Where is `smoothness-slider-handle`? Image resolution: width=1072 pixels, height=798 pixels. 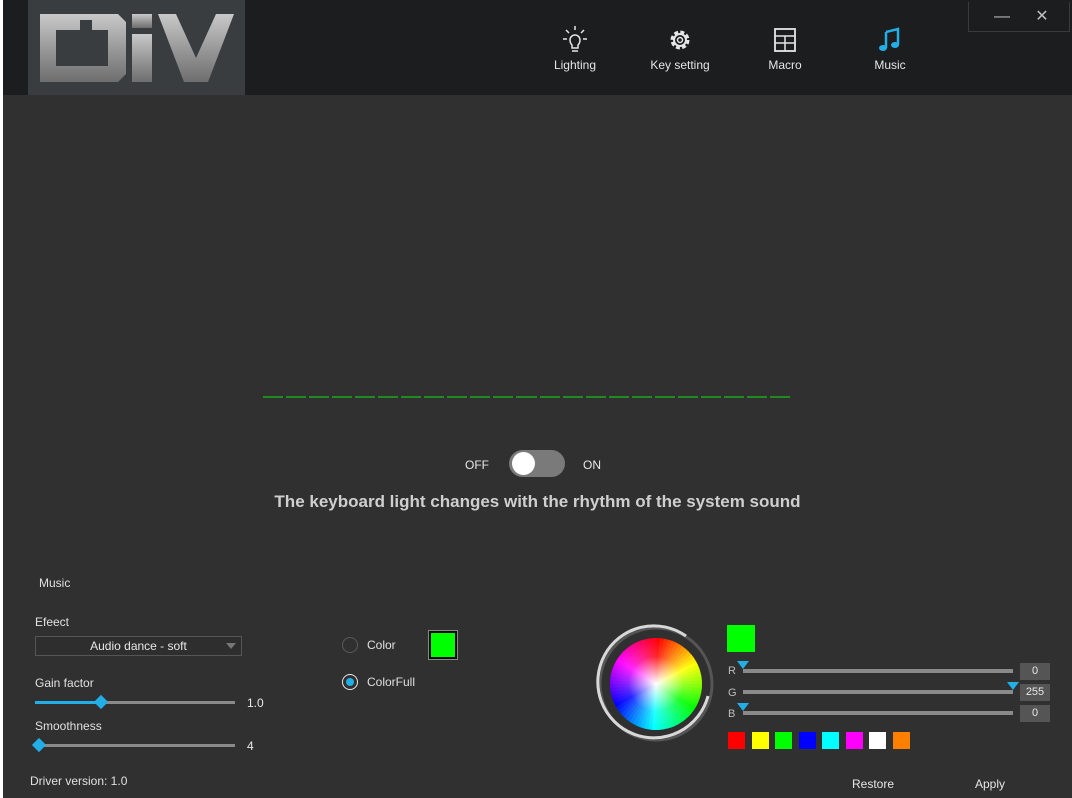 smoothness-slider-handle is located at coordinates (39, 745).